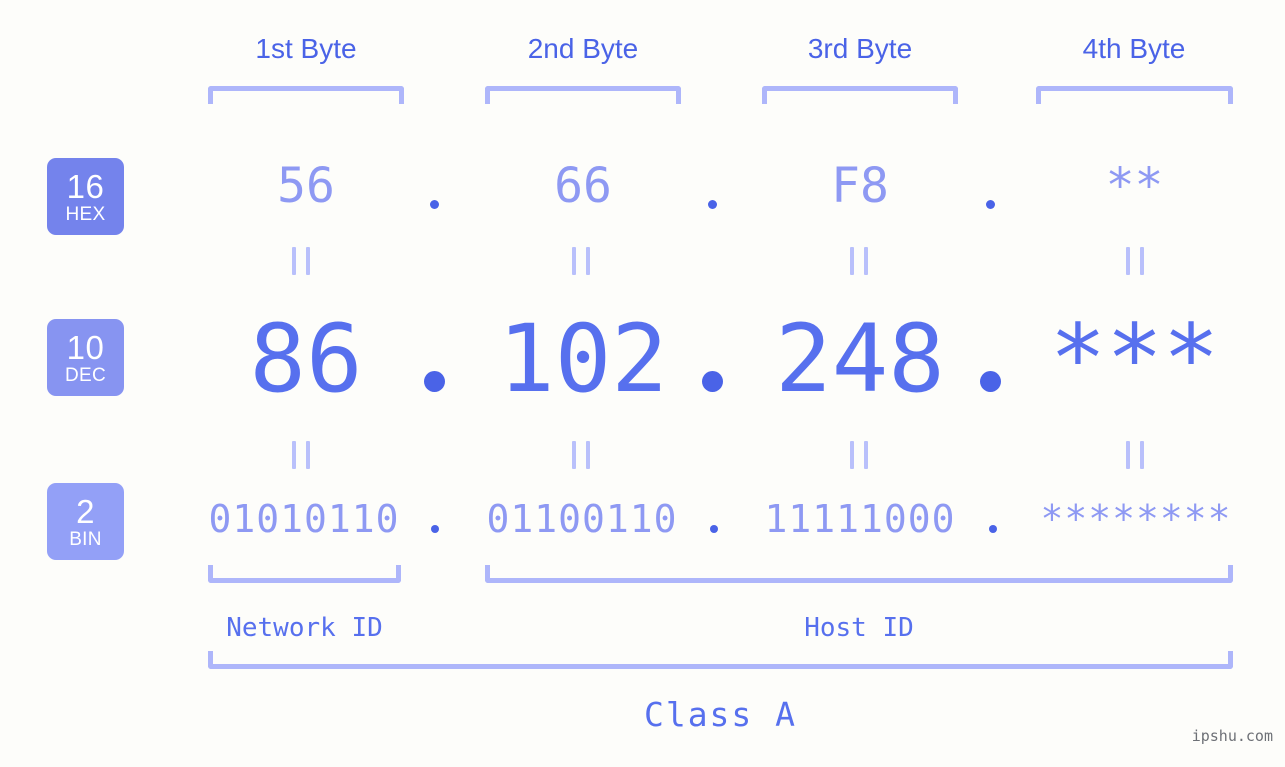  Describe the element at coordinates (85, 347) in the screenshot. I see `base-badge-dec-number: 10` at that location.